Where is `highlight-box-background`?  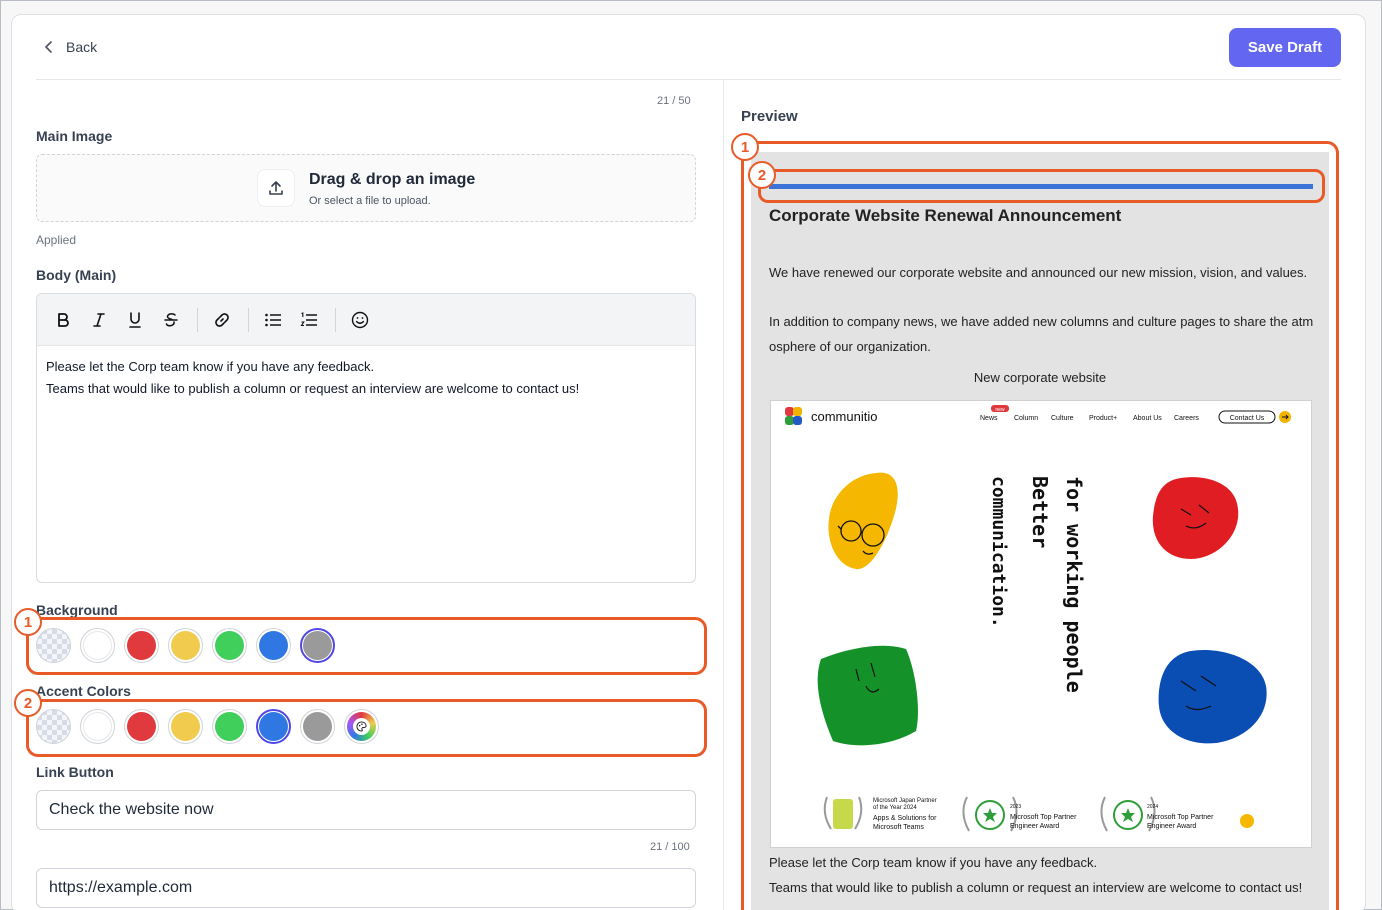 highlight-box-background is located at coordinates (366, 646).